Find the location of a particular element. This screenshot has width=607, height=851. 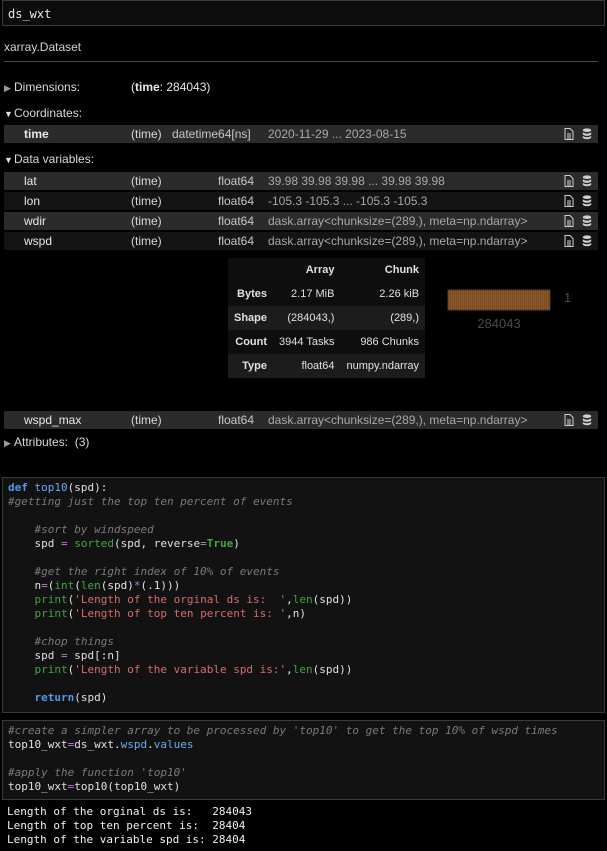

code-token: (spd) is located at coordinates (117, 585).